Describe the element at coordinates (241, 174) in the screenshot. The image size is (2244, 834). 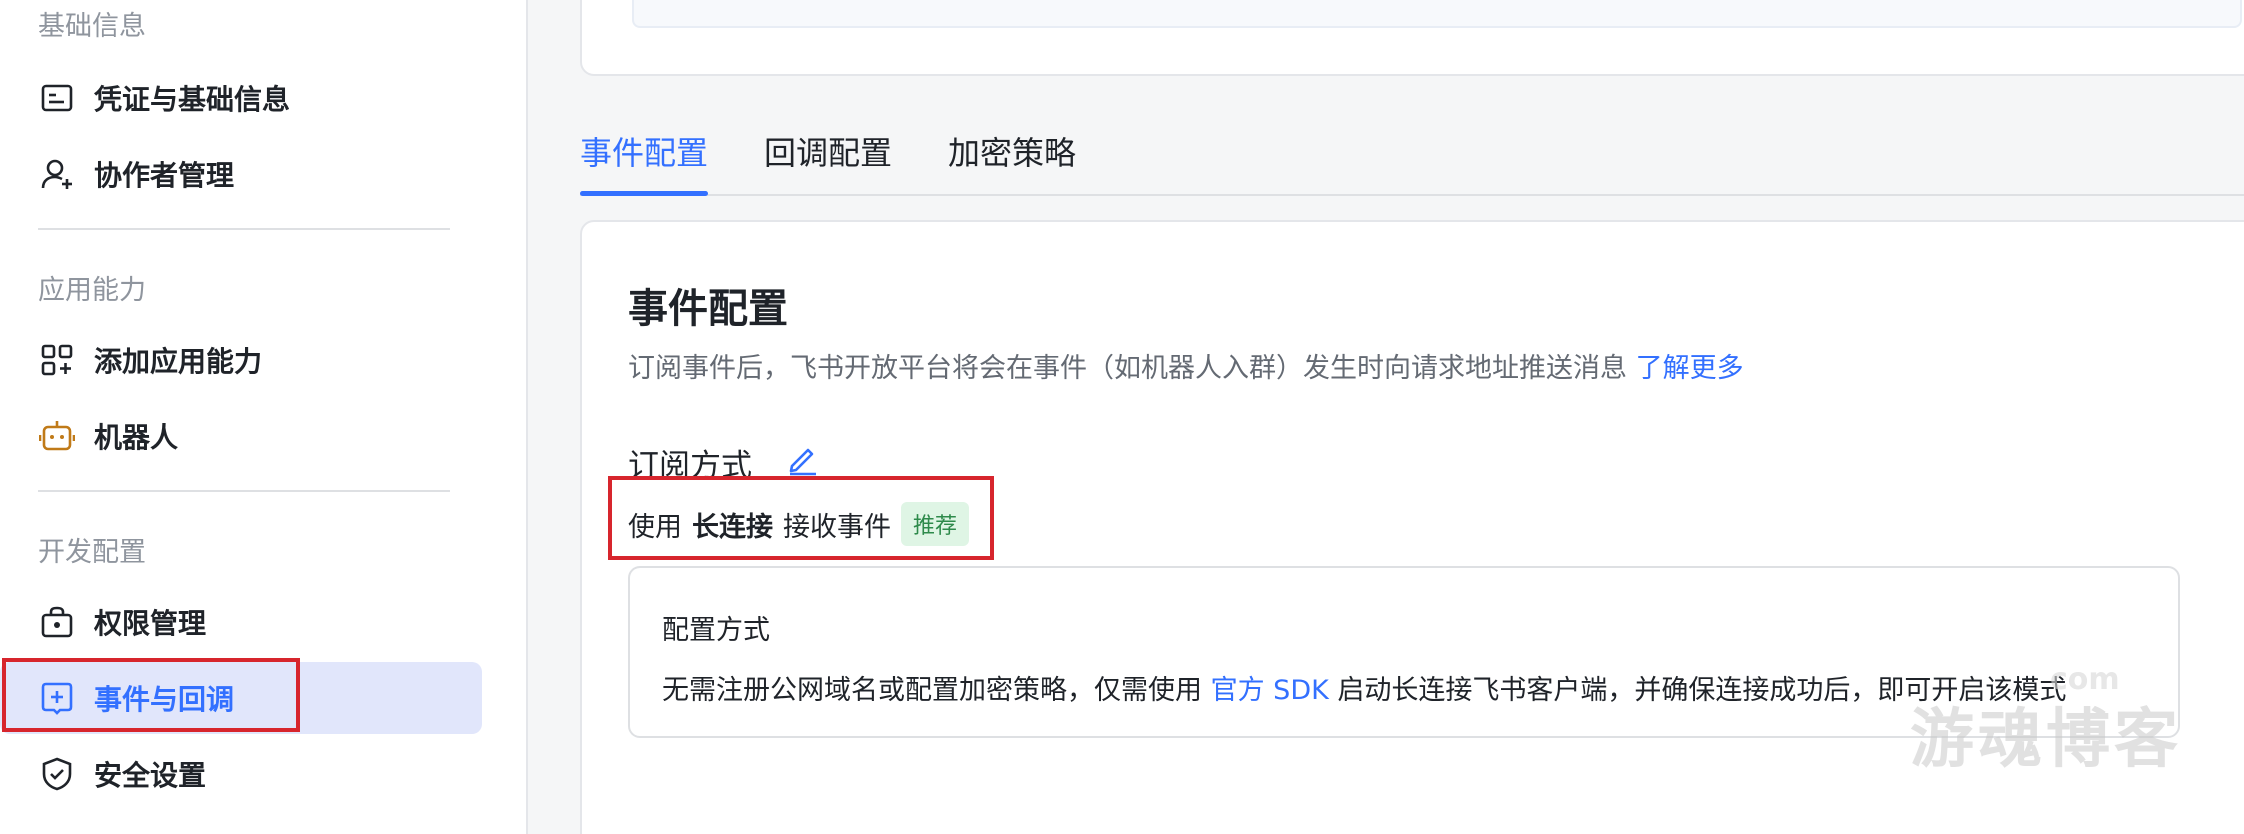
I see `sidebar-item-collaborators: 协作者管理` at that location.